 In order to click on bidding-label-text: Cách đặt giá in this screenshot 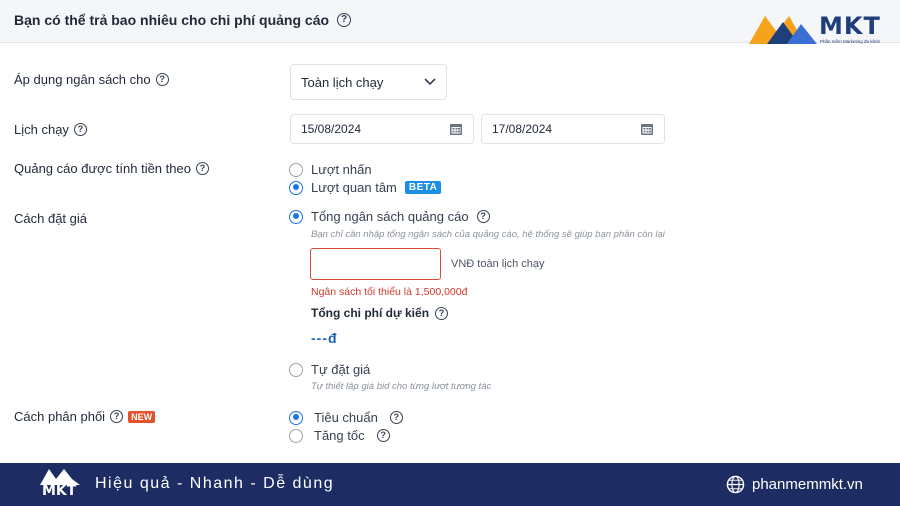, I will do `click(50, 218)`.